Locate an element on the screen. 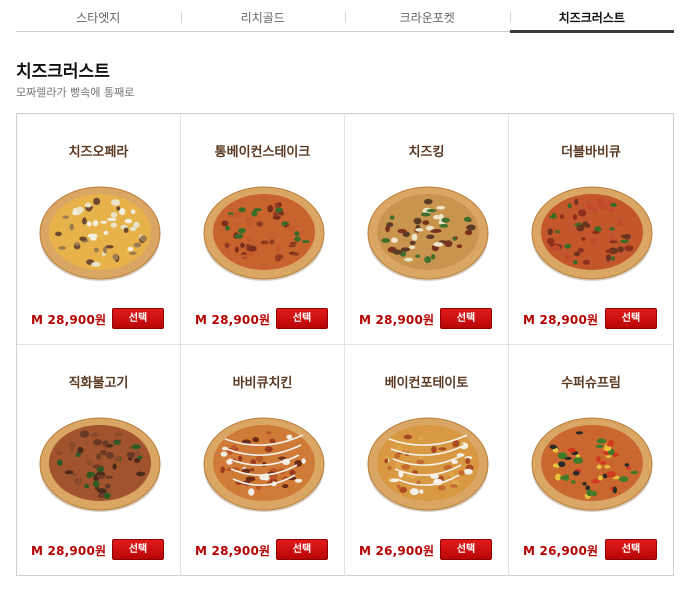 Image resolution: width=688 pixels, height=592 pixels. tab-rich-gold: 리치골드 is located at coordinates (263, 18).